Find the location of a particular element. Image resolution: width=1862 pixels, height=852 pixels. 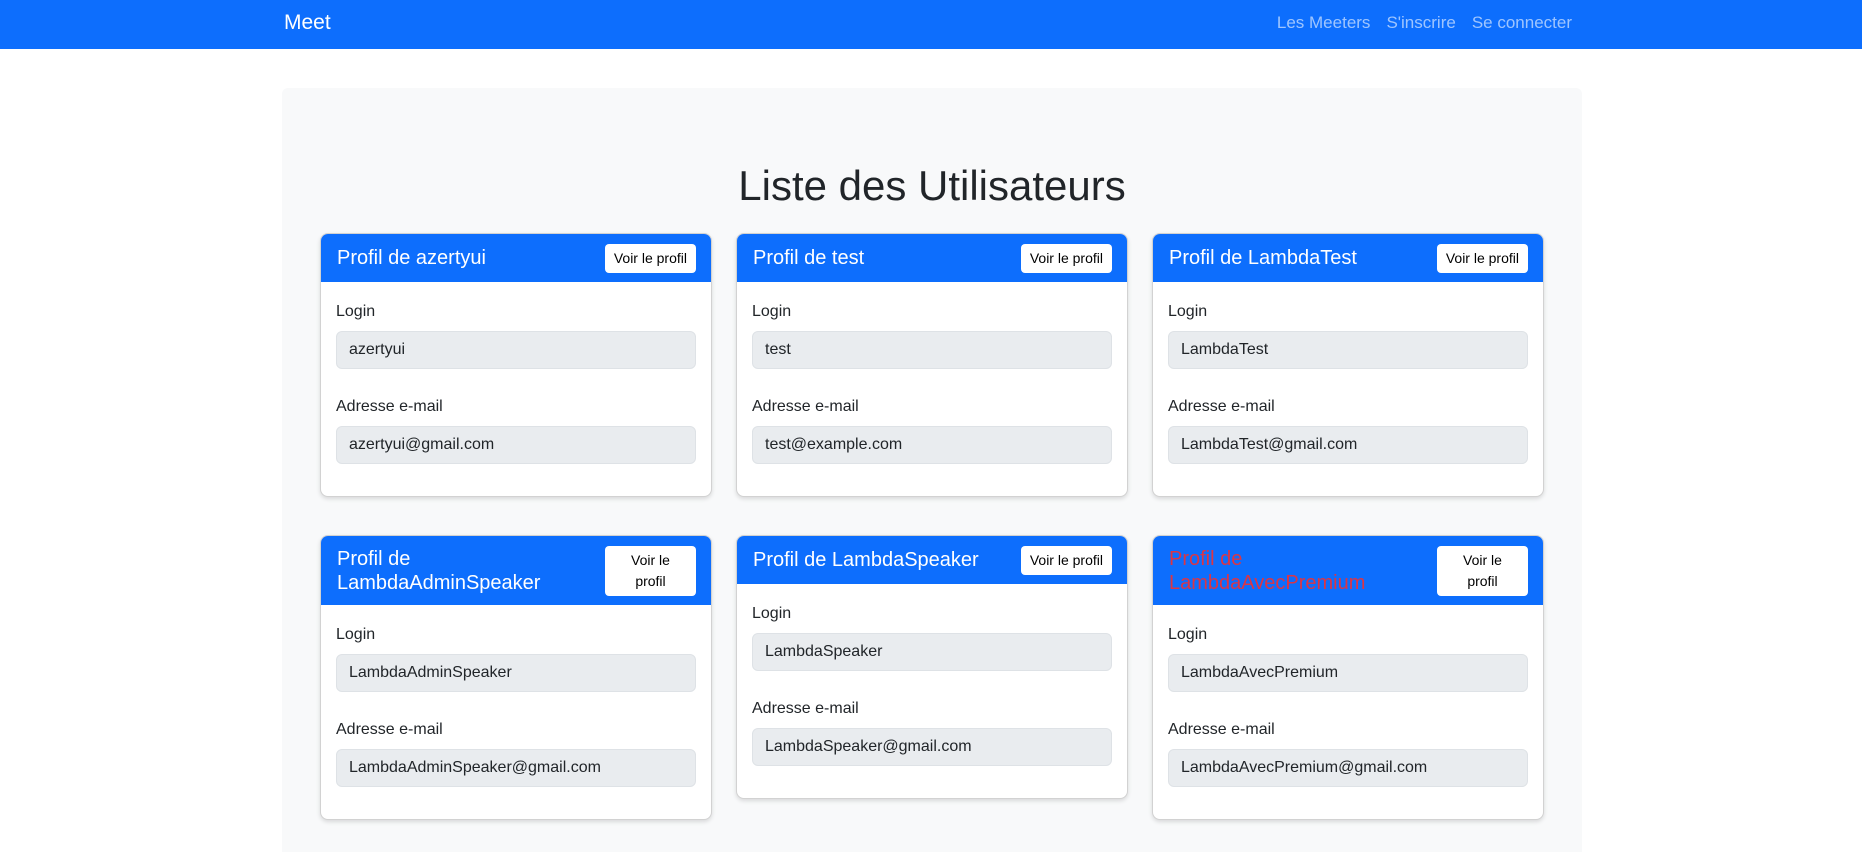

card-title: Profil de LambdaSpeaker is located at coordinates (866, 560).